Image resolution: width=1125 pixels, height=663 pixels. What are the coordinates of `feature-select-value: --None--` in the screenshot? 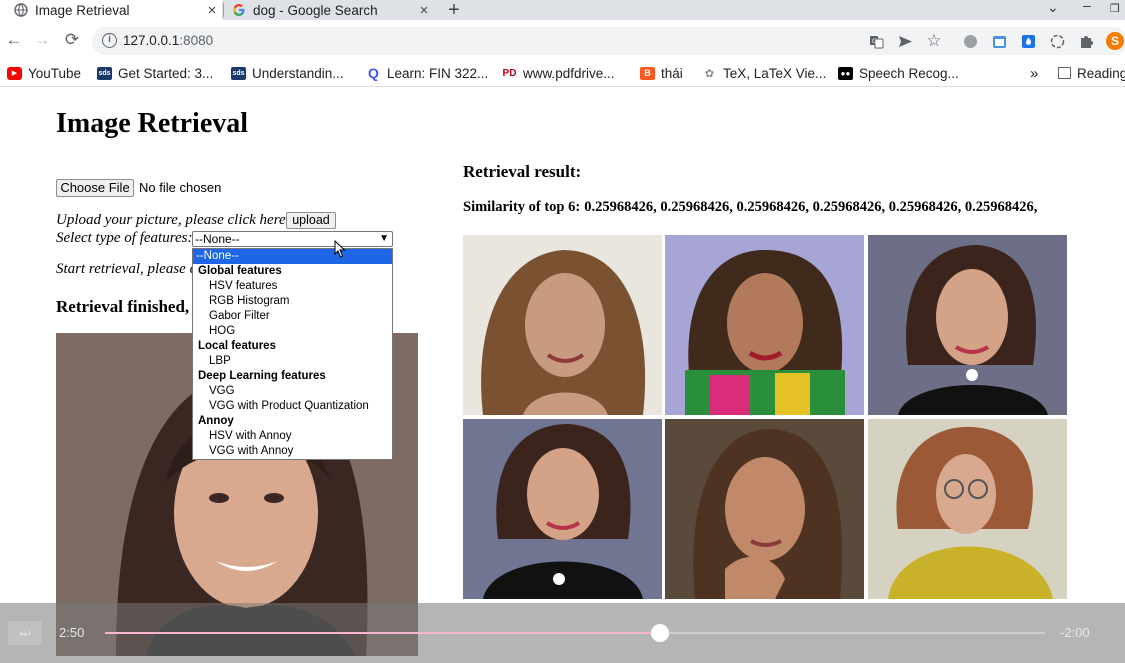 It's located at (217, 239).